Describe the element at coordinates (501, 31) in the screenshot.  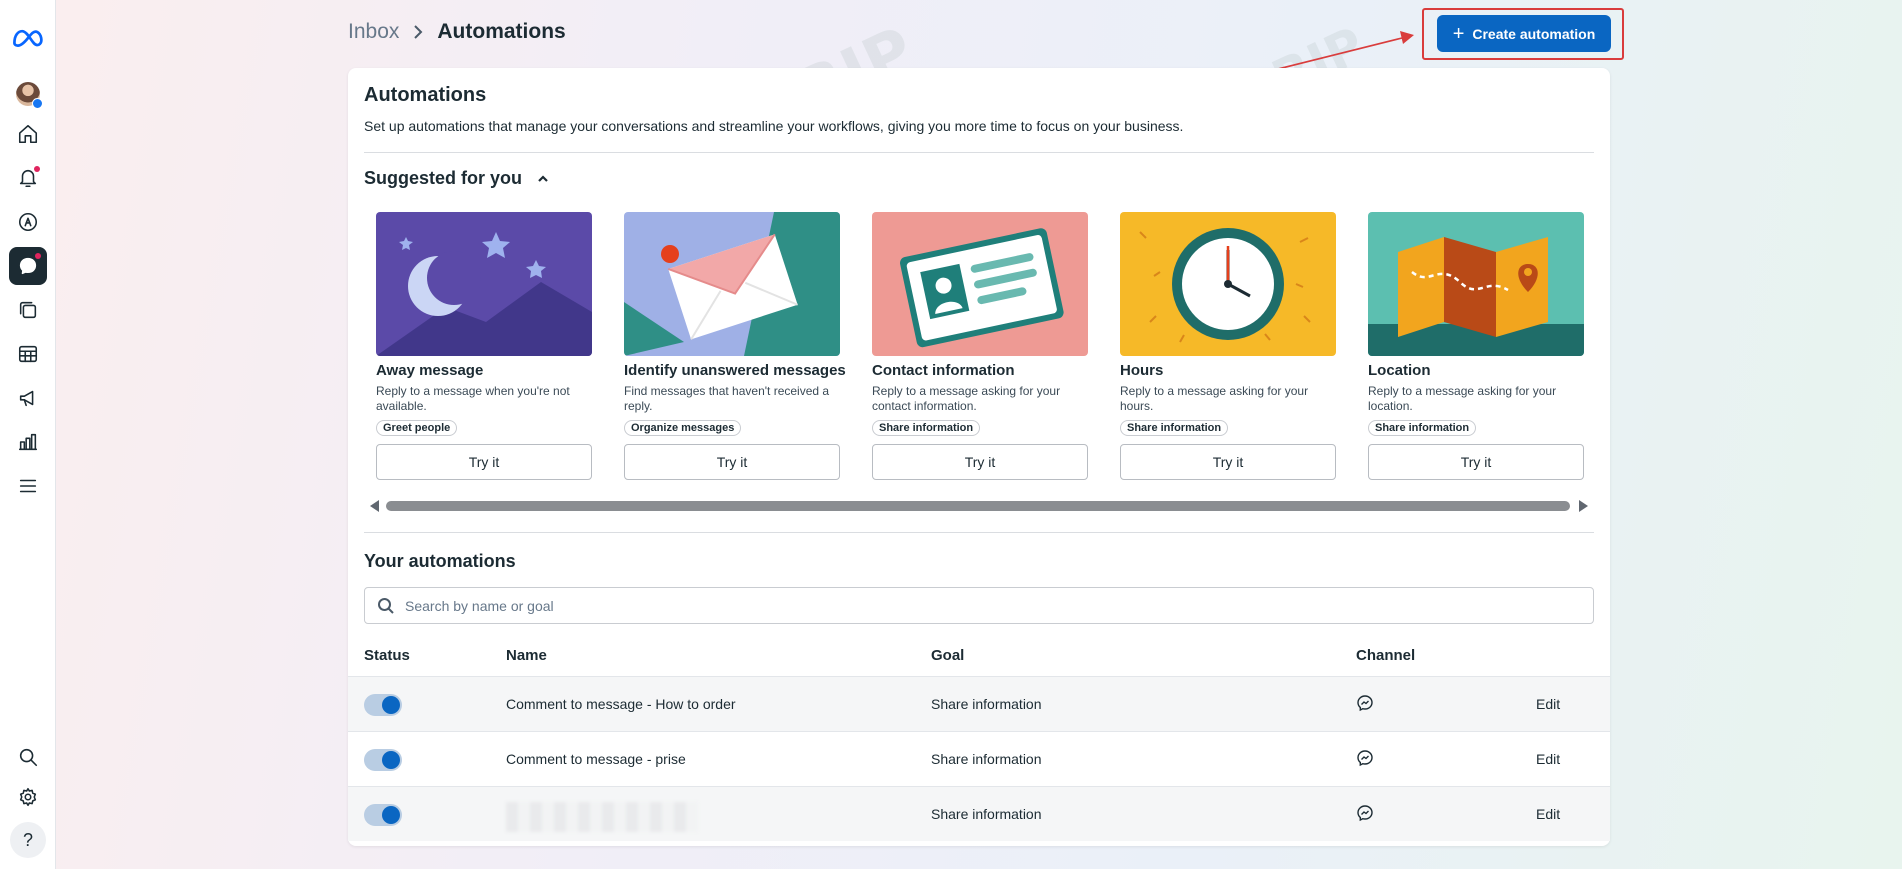
I see `page-title: Automations` at that location.